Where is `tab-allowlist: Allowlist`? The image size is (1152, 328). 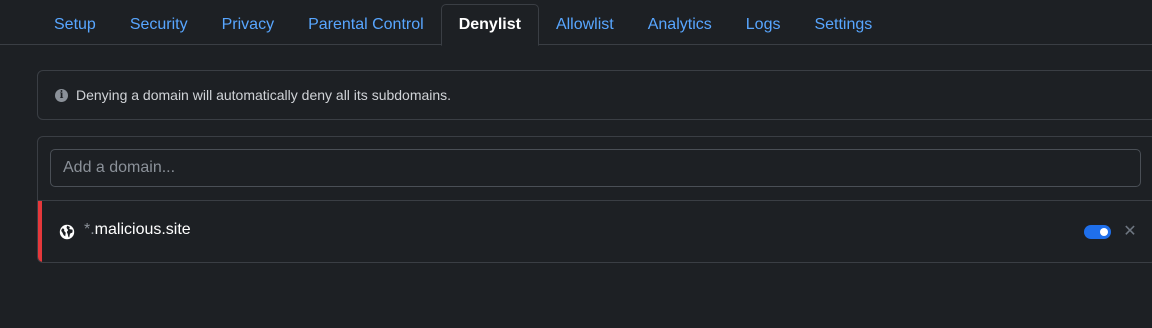
tab-allowlist: Allowlist is located at coordinates (585, 24).